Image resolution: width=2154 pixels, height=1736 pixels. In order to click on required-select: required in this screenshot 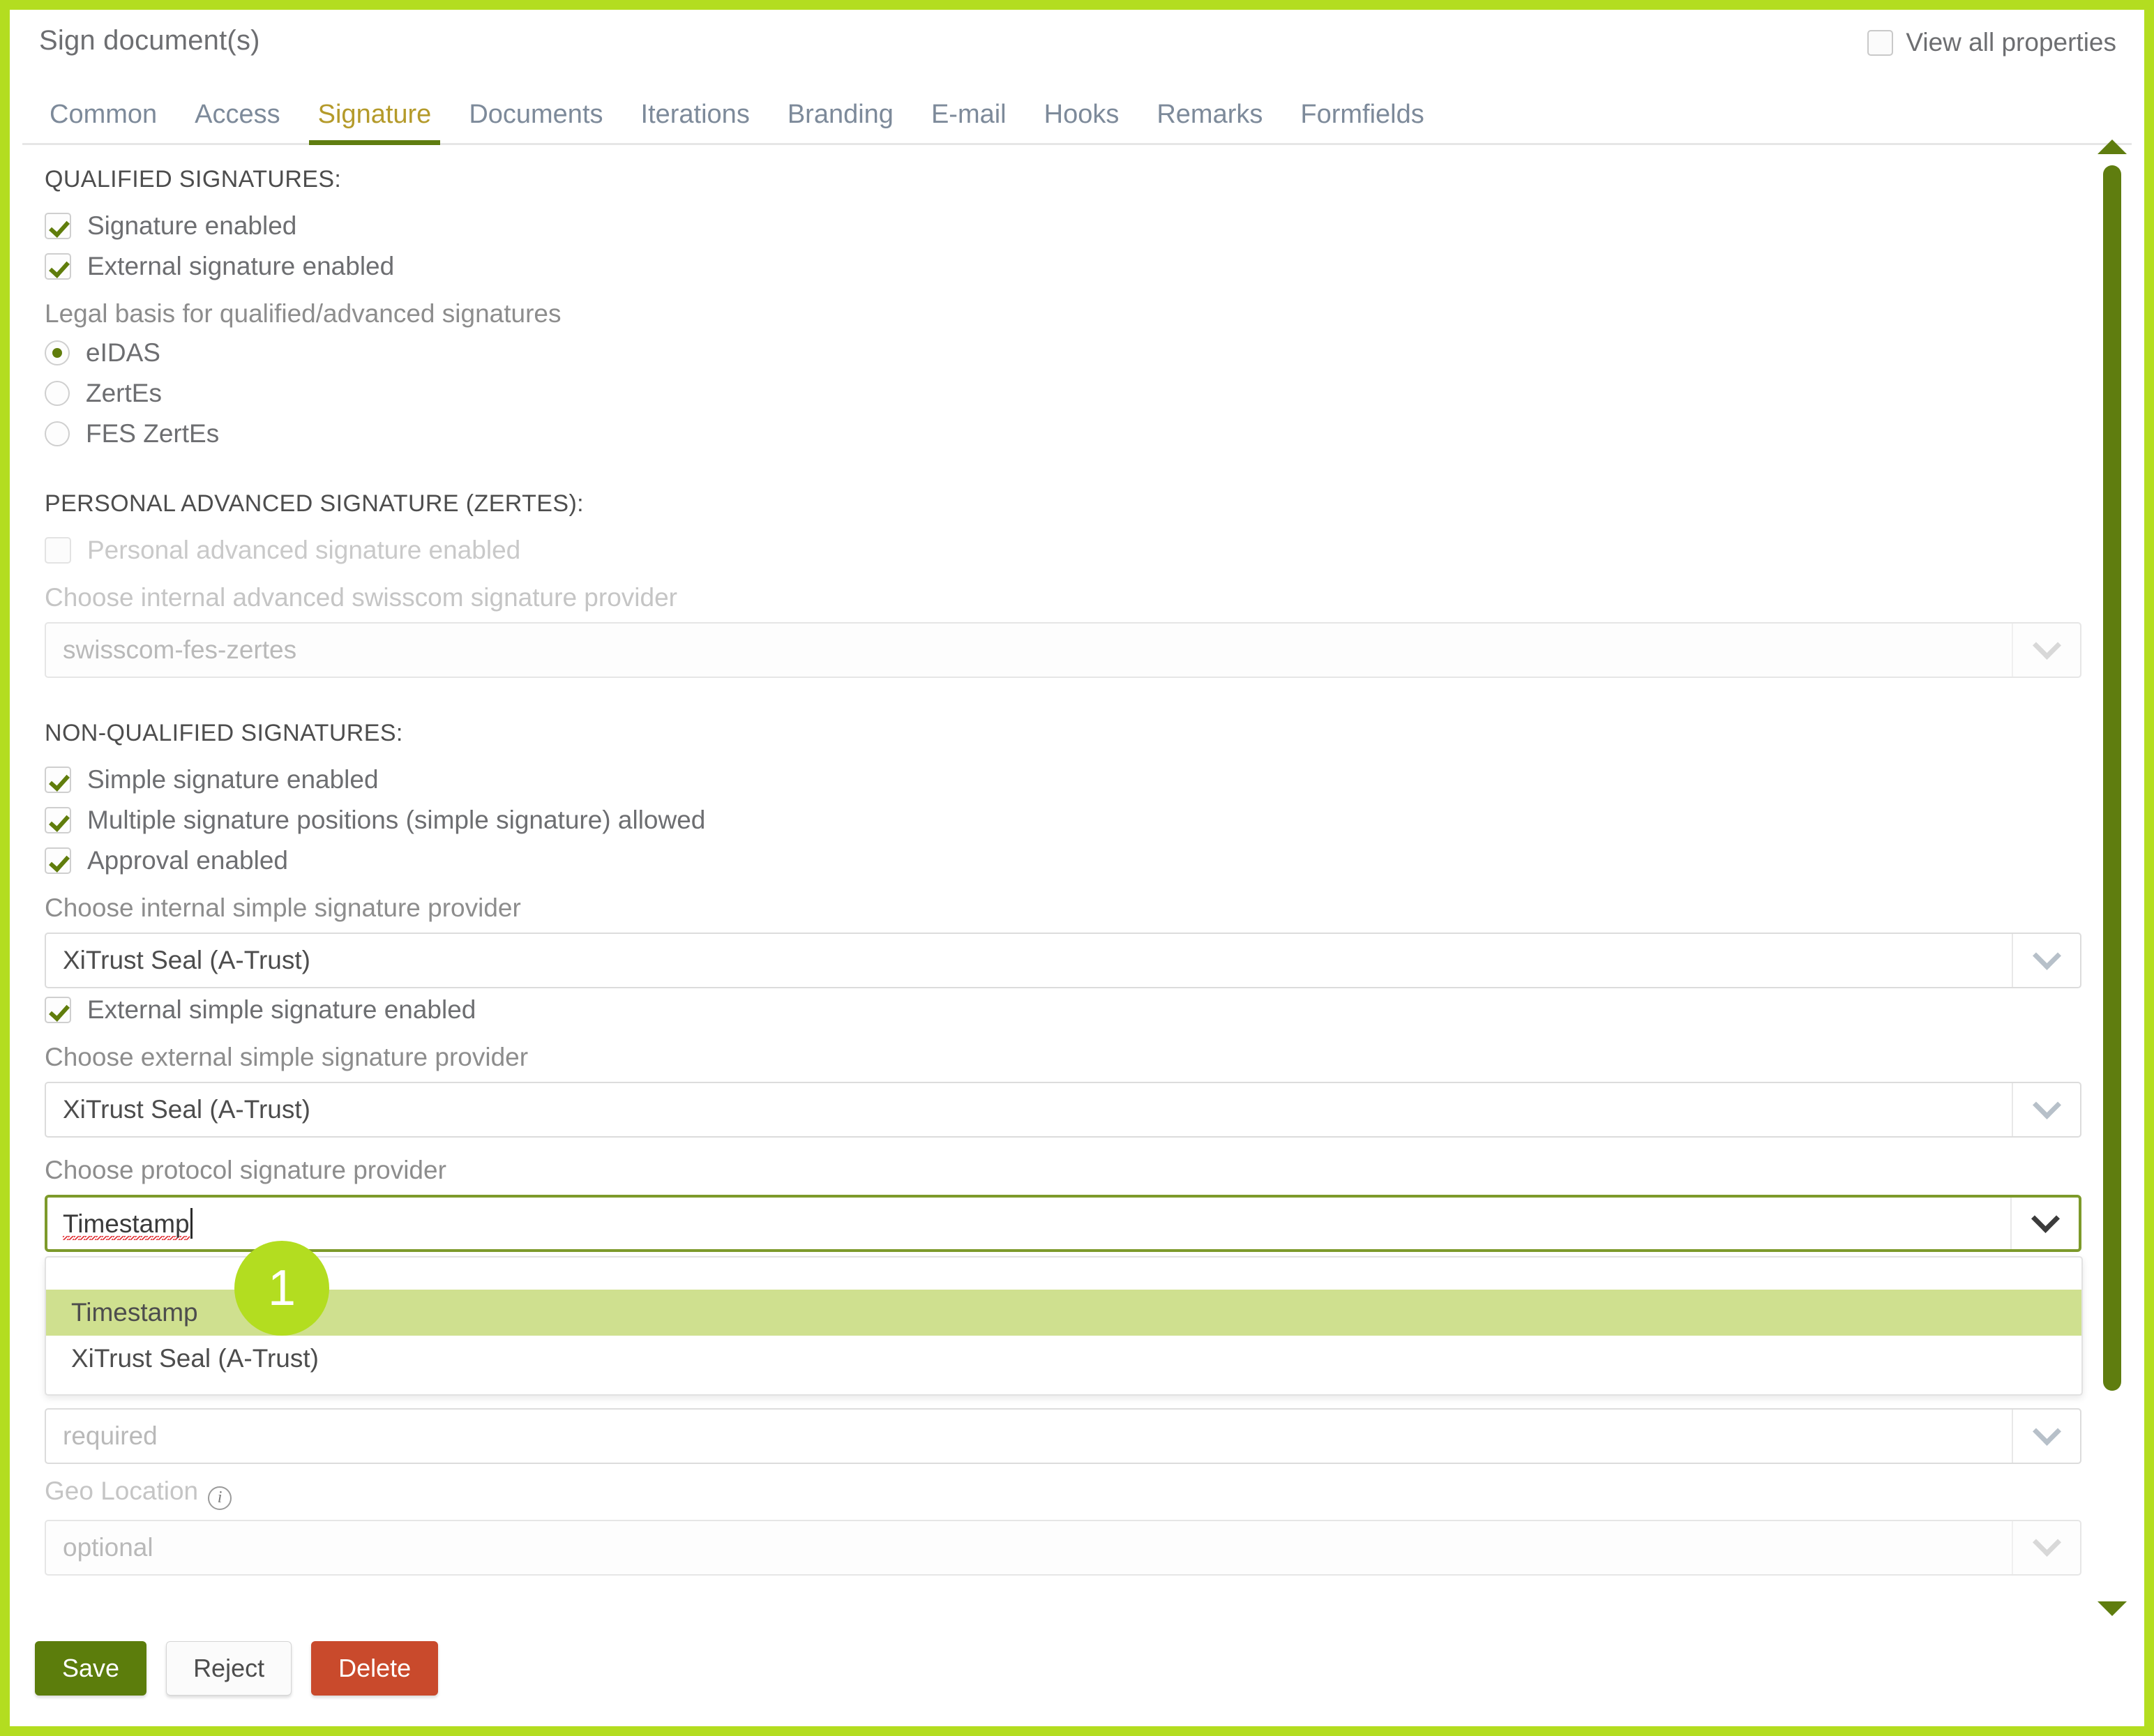, I will do `click(1063, 1436)`.